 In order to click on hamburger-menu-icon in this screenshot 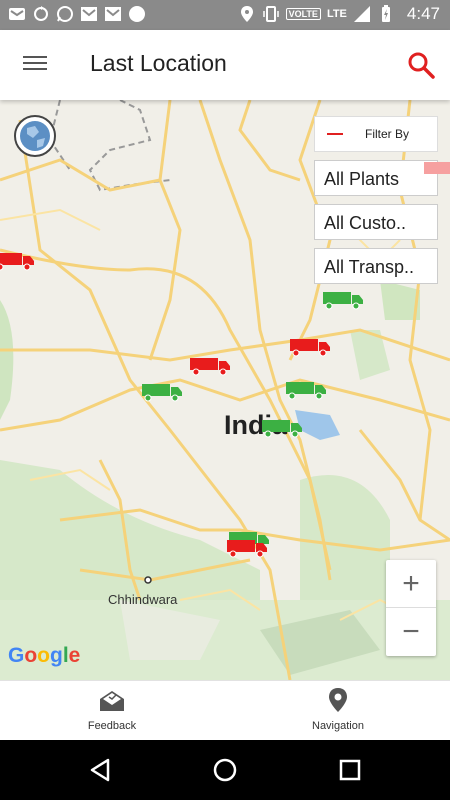, I will do `click(35, 65)`.